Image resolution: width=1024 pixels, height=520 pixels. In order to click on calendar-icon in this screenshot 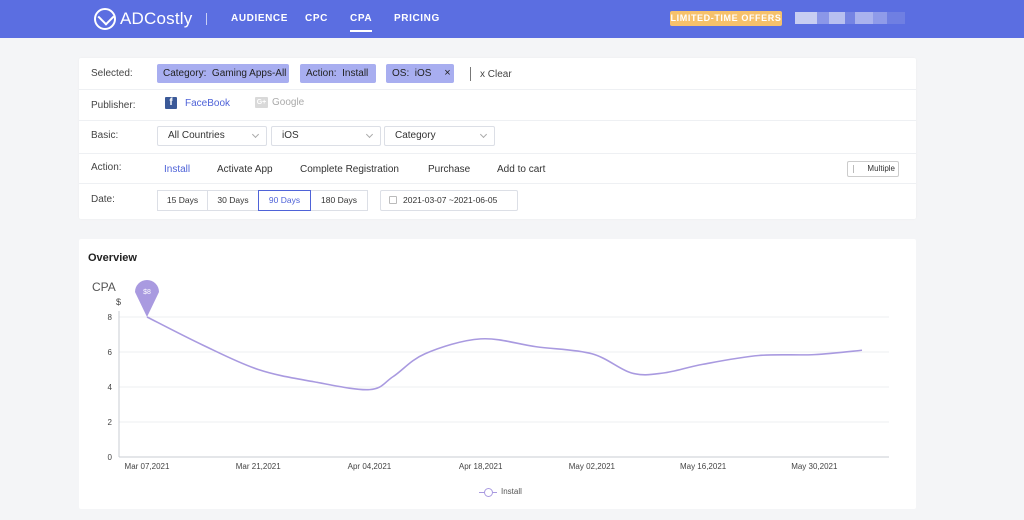, I will do `click(393, 200)`.